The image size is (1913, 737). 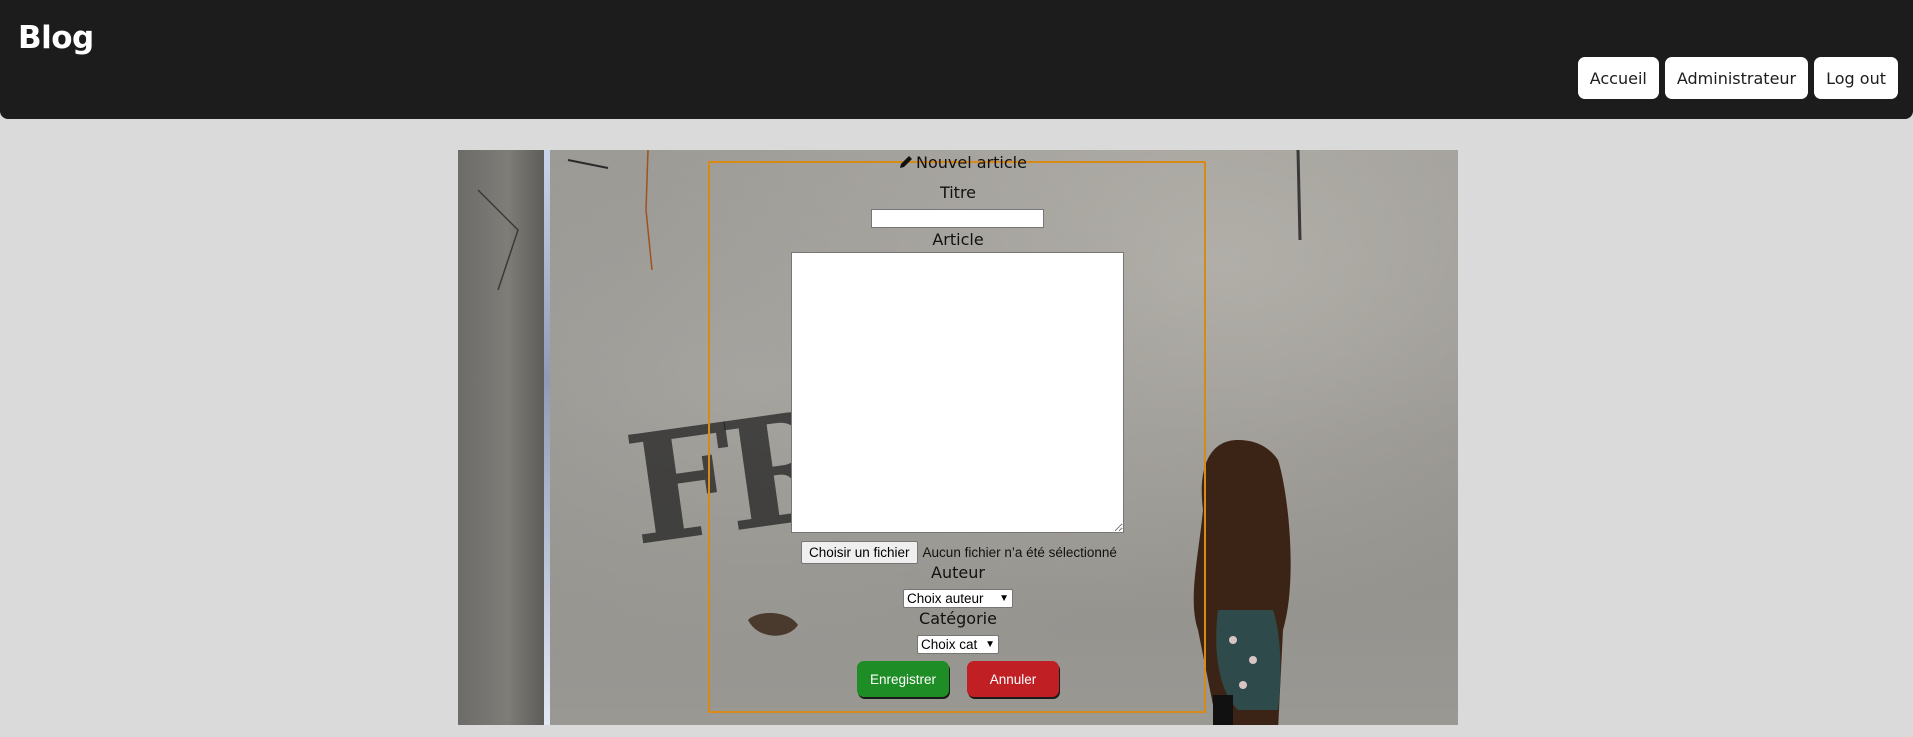 I want to click on pencil-icon, so click(x=906, y=162).